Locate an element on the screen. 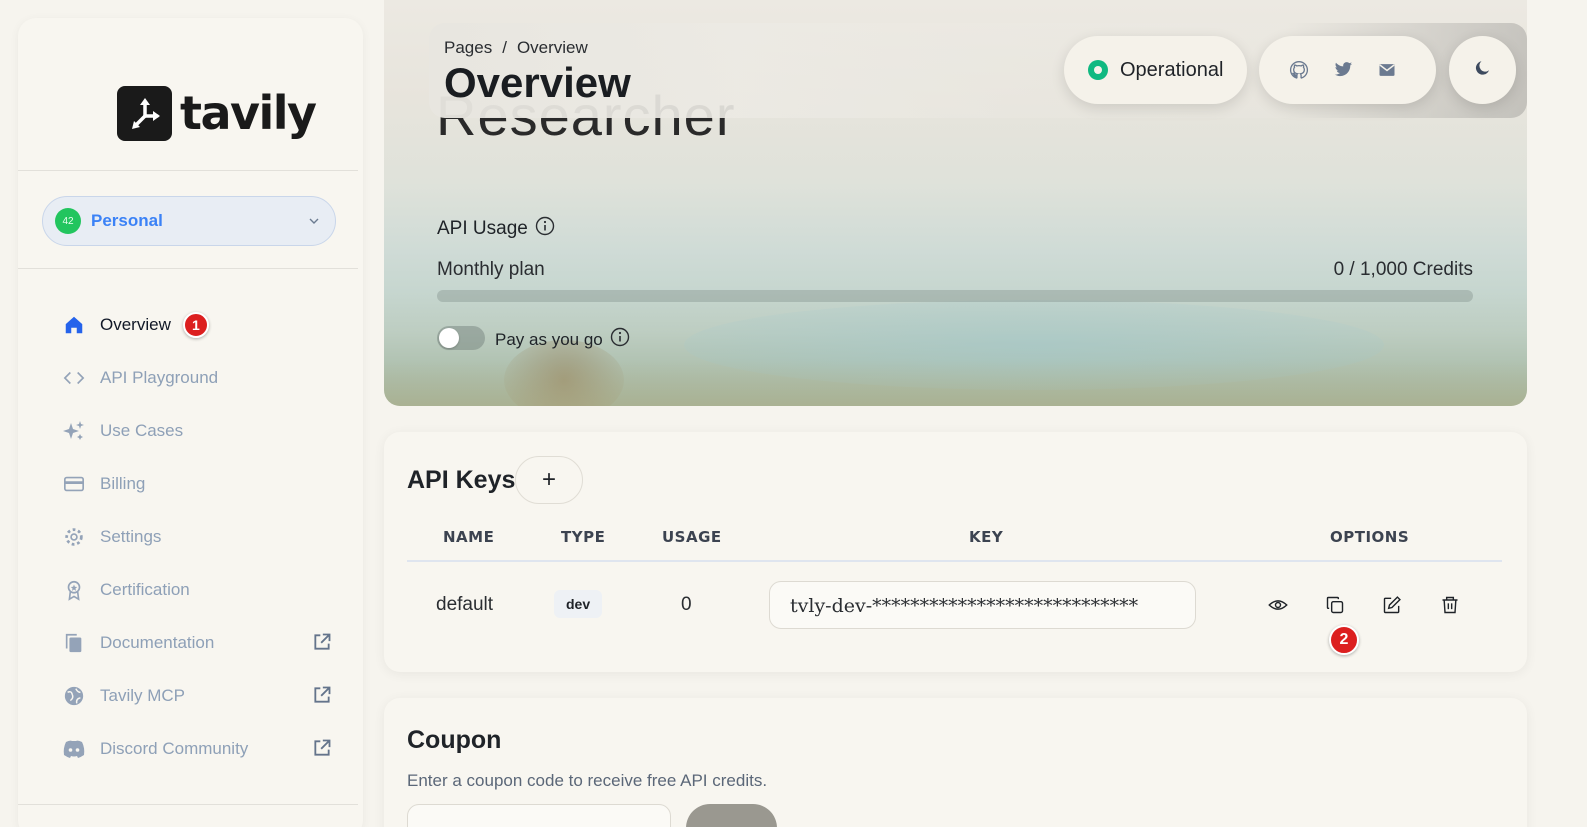 The width and height of the screenshot is (1587, 827). toggle-knob is located at coordinates (449, 338).